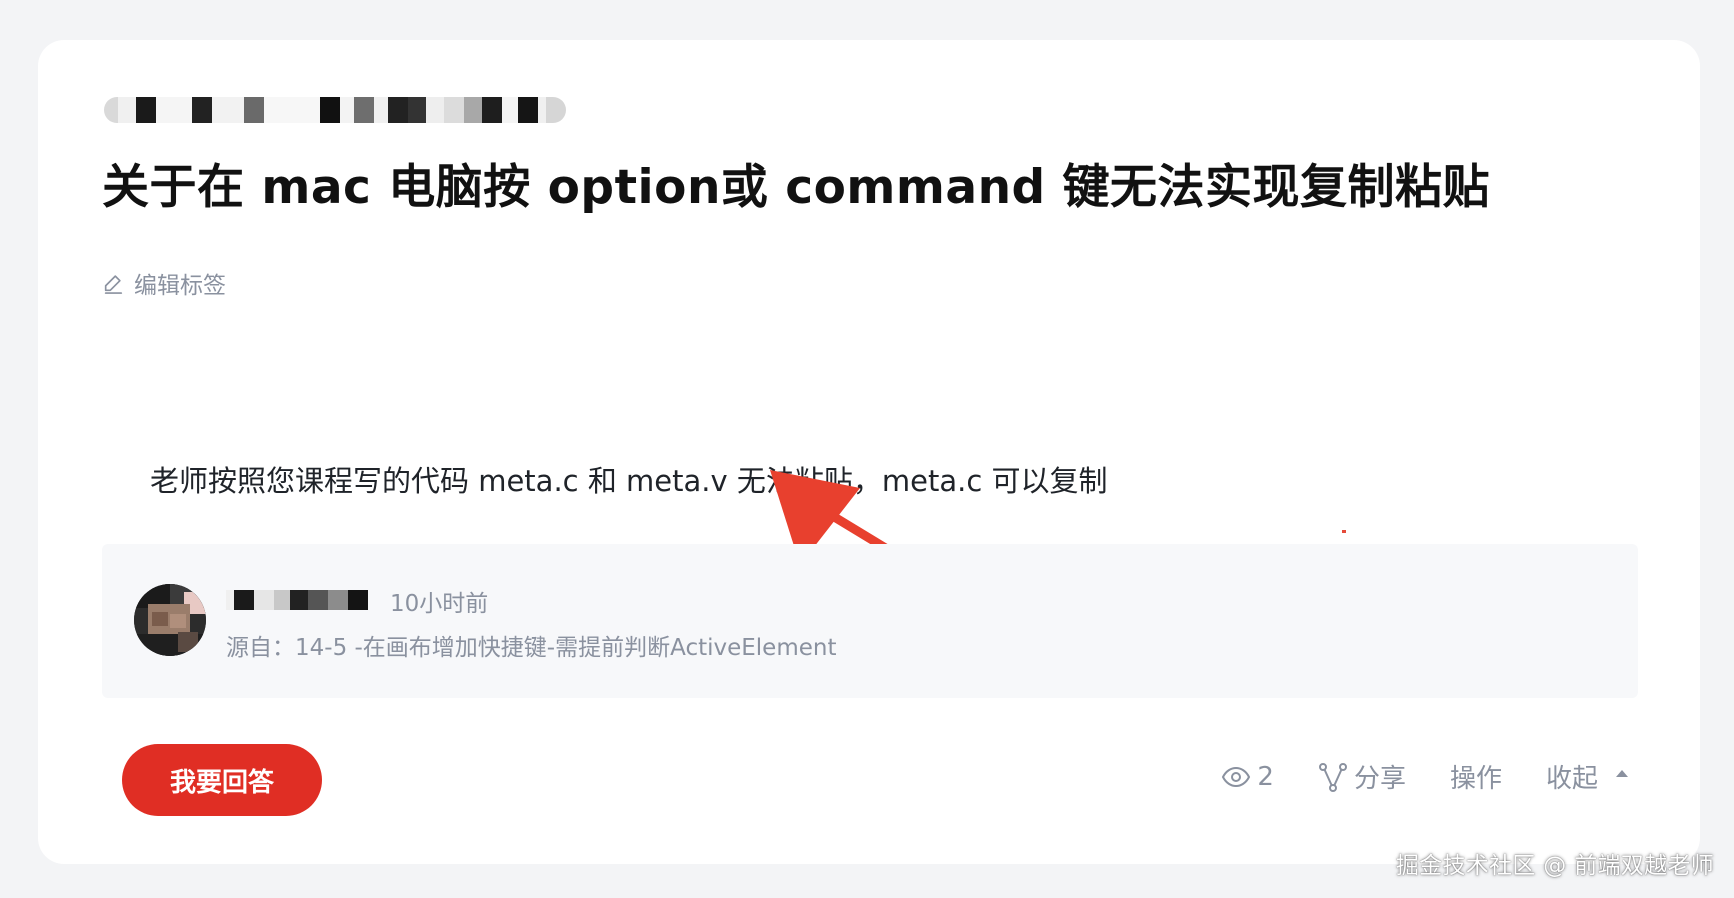 Image resolution: width=1734 pixels, height=898 pixels. I want to click on share-icon, so click(1332, 777).